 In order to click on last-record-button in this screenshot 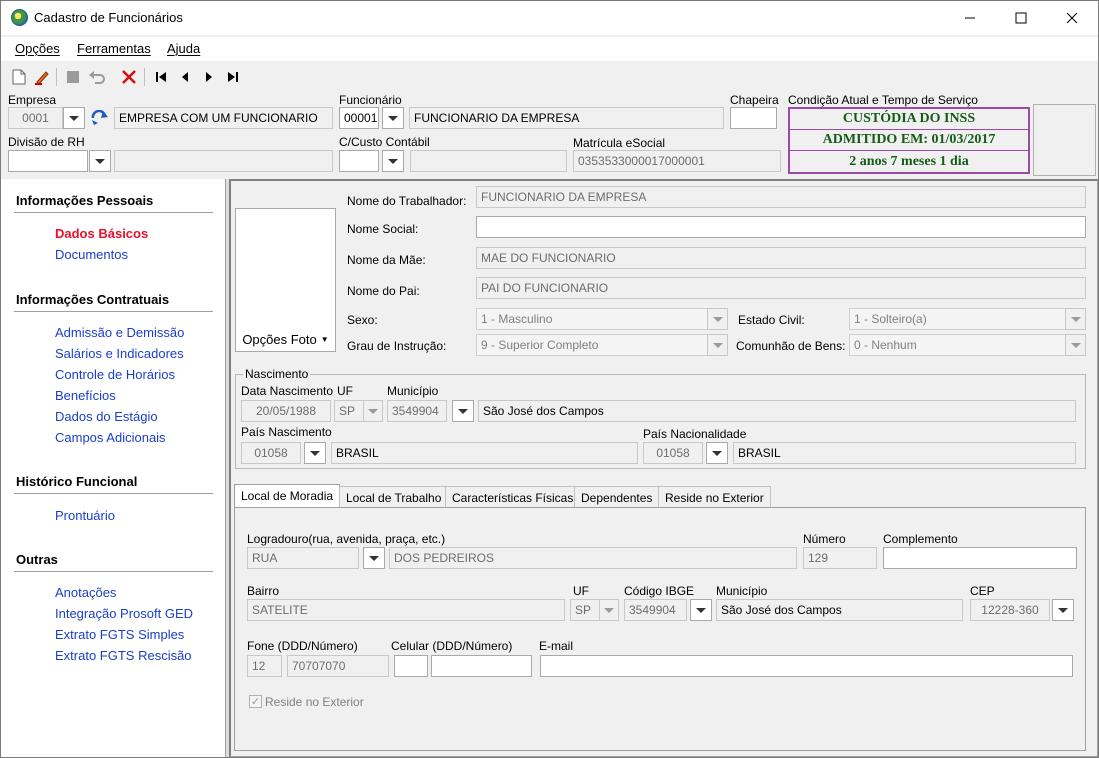, I will do `click(233, 77)`.